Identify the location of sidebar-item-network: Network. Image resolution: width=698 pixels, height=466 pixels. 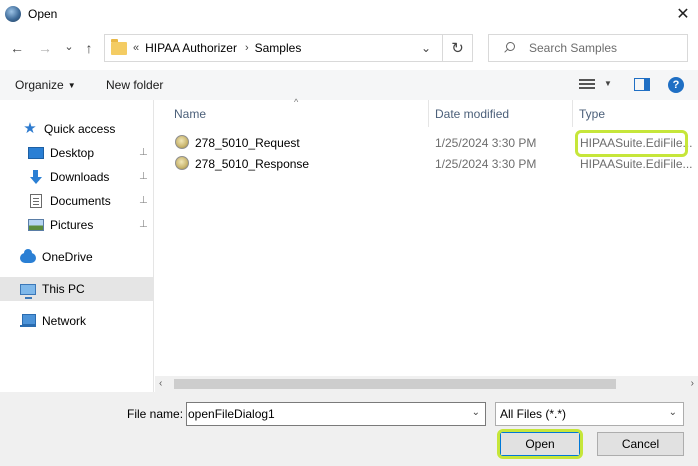
(76, 321).